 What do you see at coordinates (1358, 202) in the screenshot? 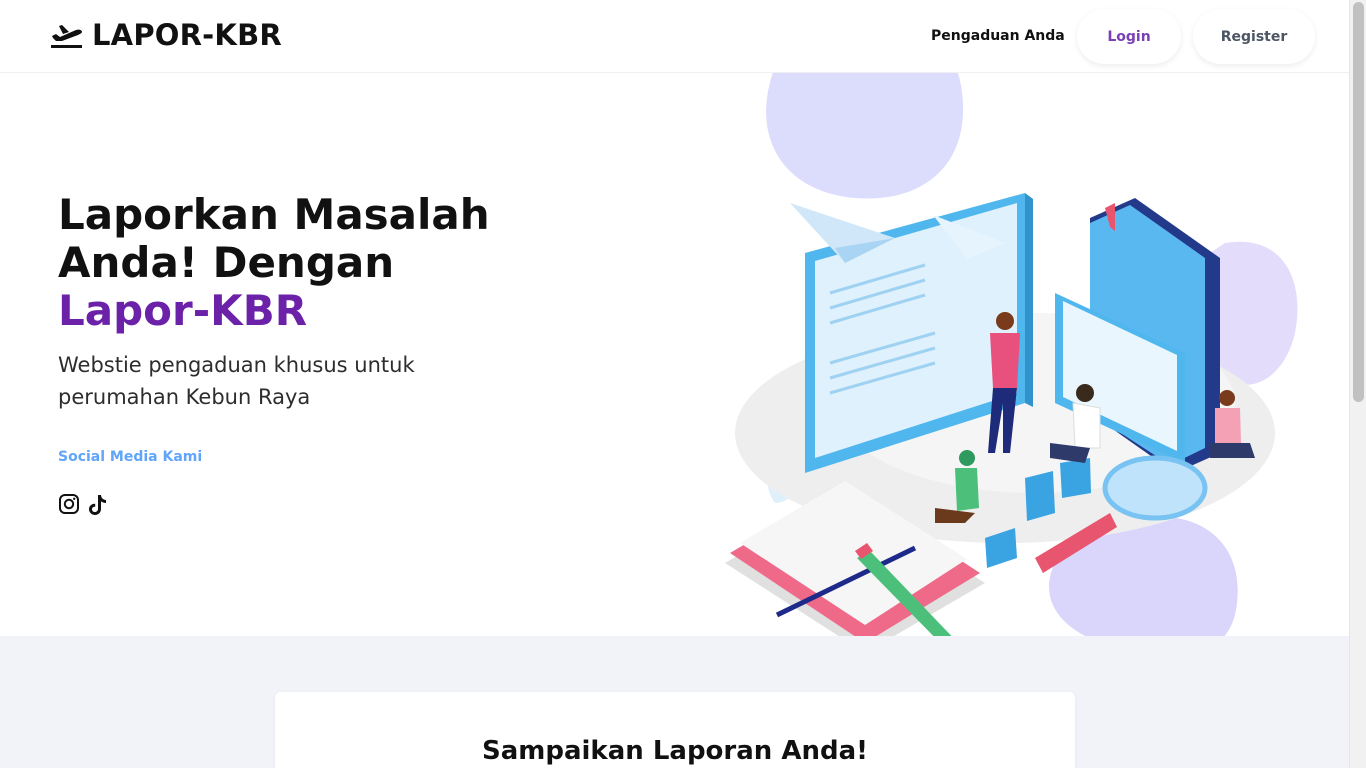
I see `scrollbar-thumb` at bounding box center [1358, 202].